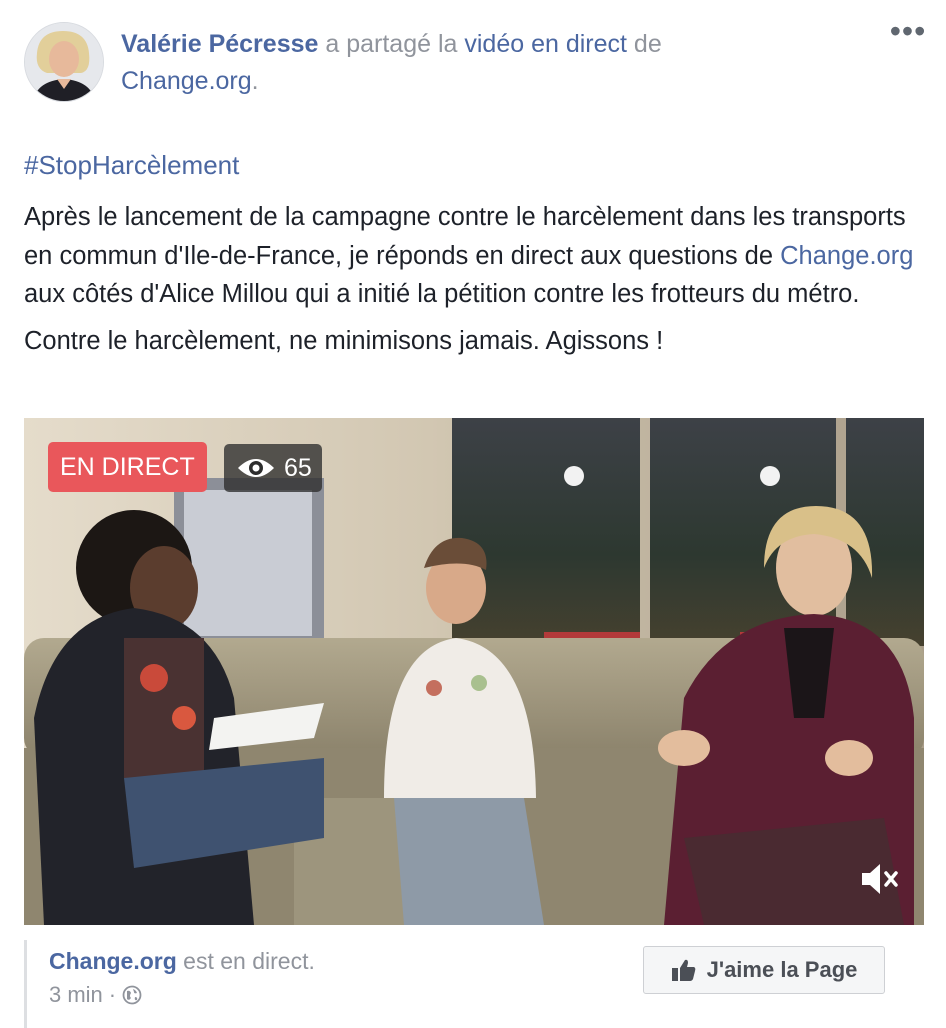  Describe the element at coordinates (219, 44) in the screenshot. I see `author-name-link: Valérie Pécresse` at that location.